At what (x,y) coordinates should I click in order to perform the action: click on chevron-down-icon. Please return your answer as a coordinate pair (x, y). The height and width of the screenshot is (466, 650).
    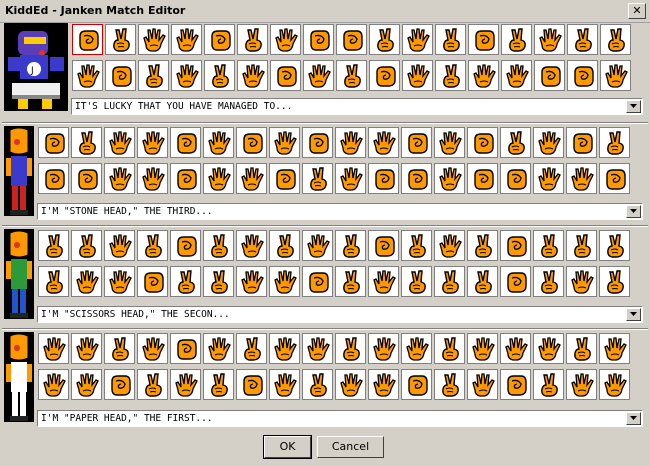
    Looking at the image, I should click on (633, 211).